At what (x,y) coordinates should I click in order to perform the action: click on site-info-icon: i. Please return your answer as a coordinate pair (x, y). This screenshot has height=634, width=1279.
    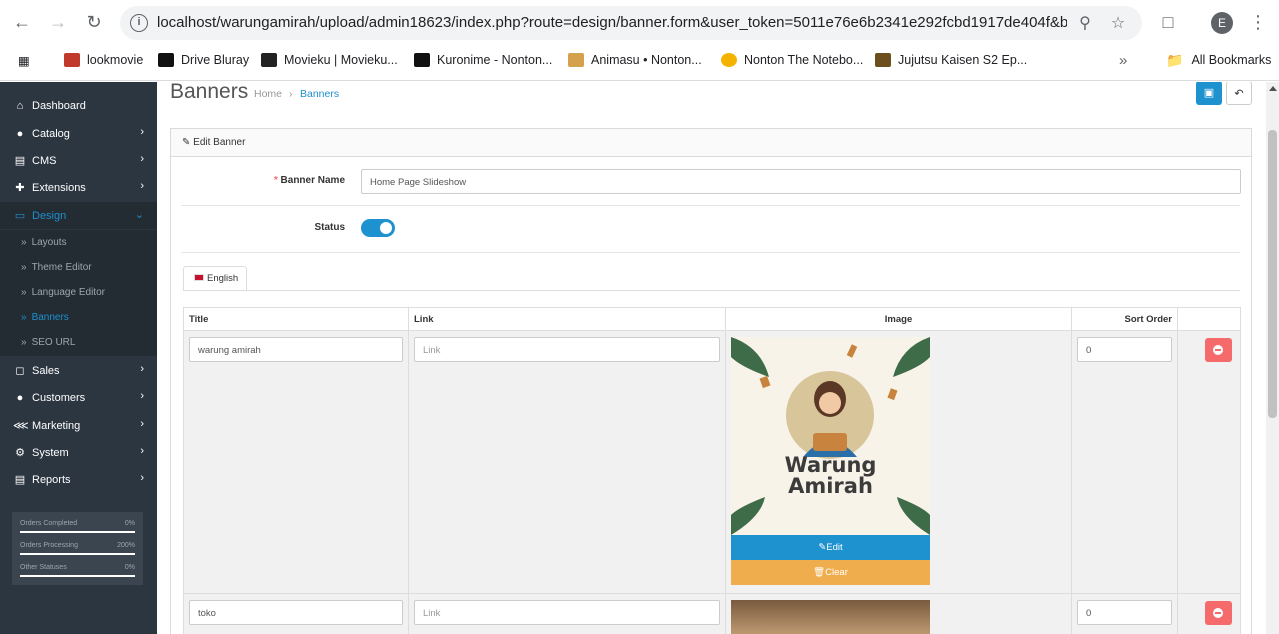
    Looking at the image, I should click on (139, 23).